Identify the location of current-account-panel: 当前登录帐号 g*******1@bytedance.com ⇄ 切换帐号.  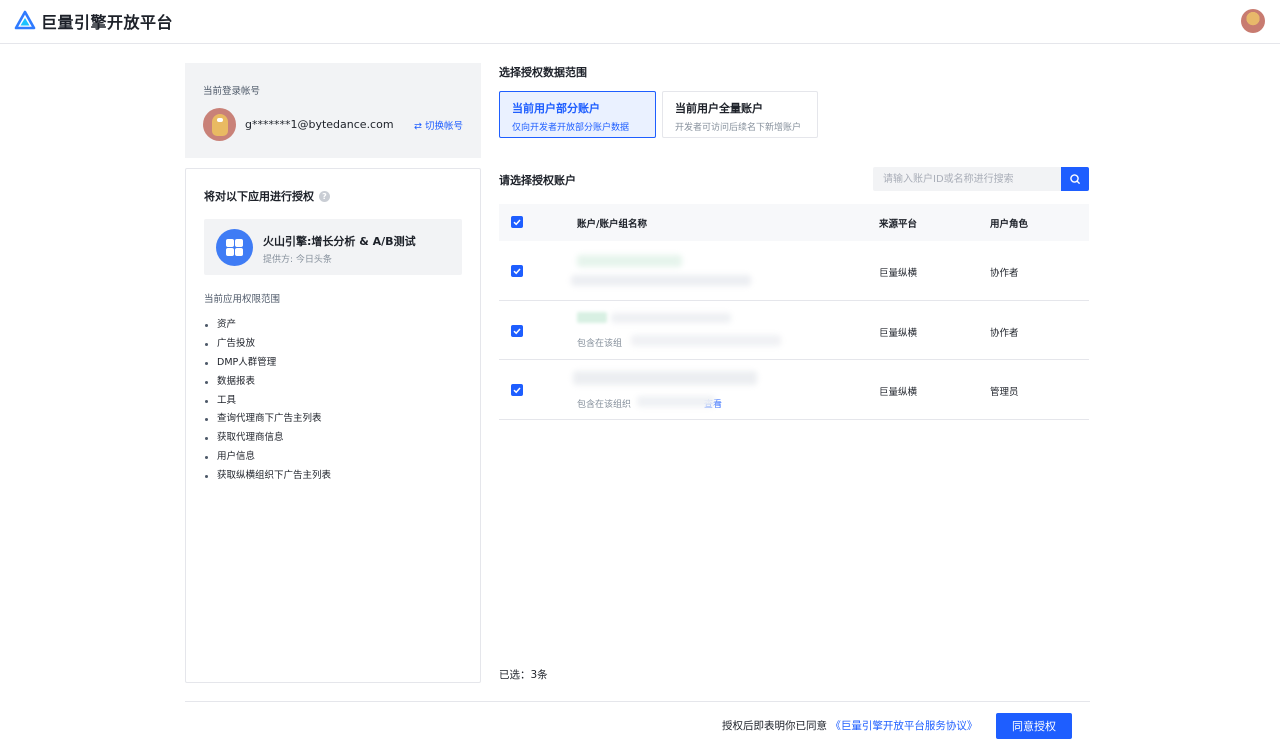
(333, 110).